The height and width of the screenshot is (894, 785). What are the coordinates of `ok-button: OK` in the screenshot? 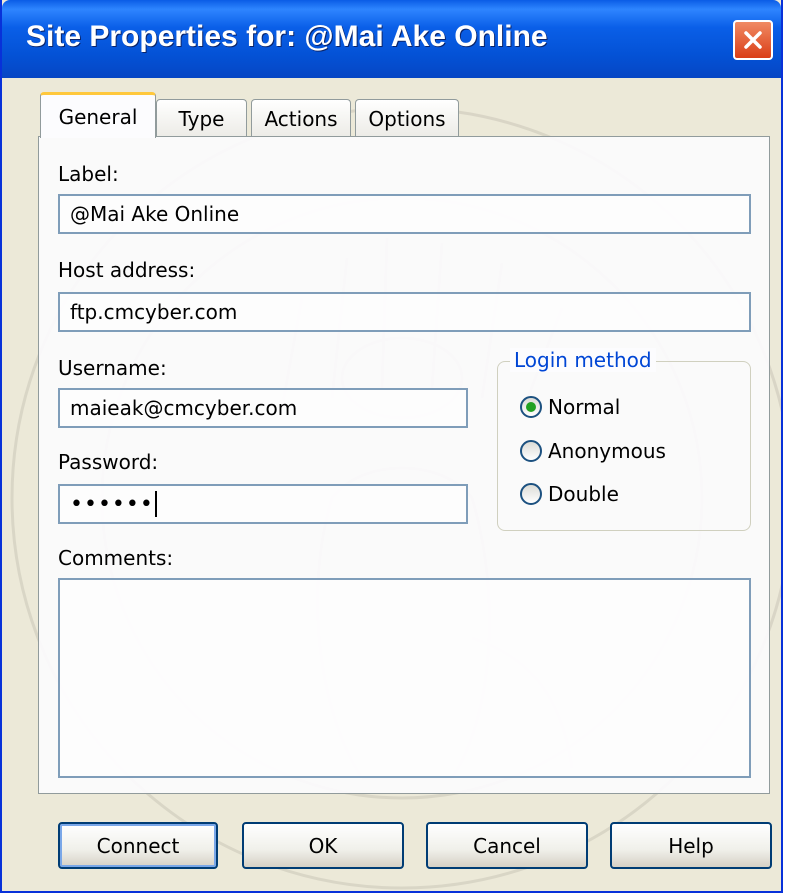 It's located at (323, 845).